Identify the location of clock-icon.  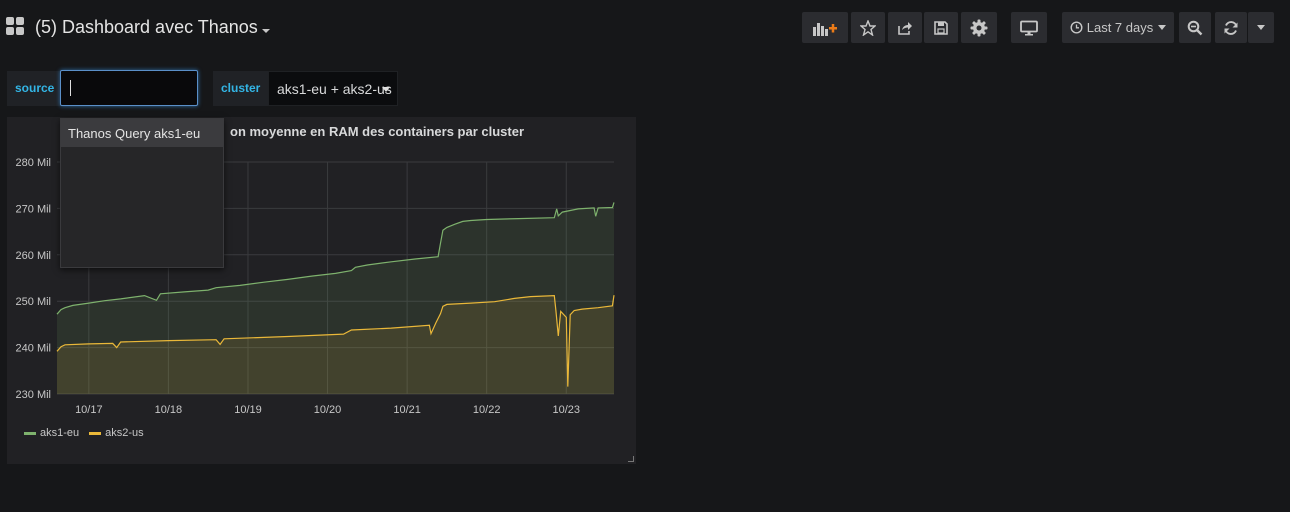
(1076, 27).